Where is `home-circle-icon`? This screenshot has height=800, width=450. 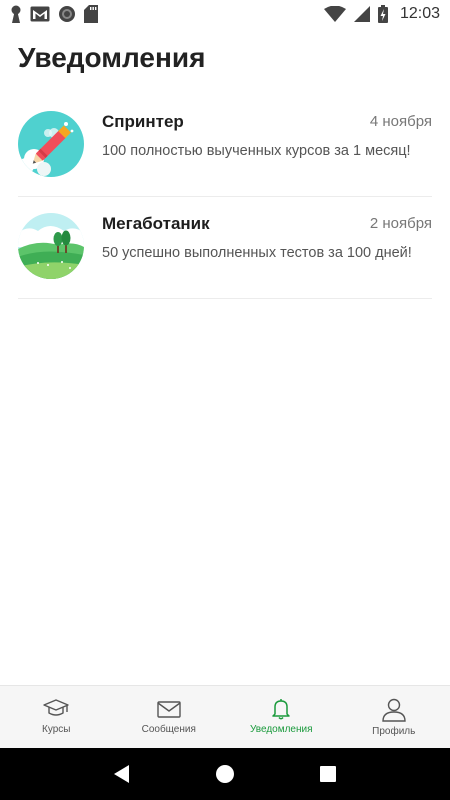 home-circle-icon is located at coordinates (224, 774).